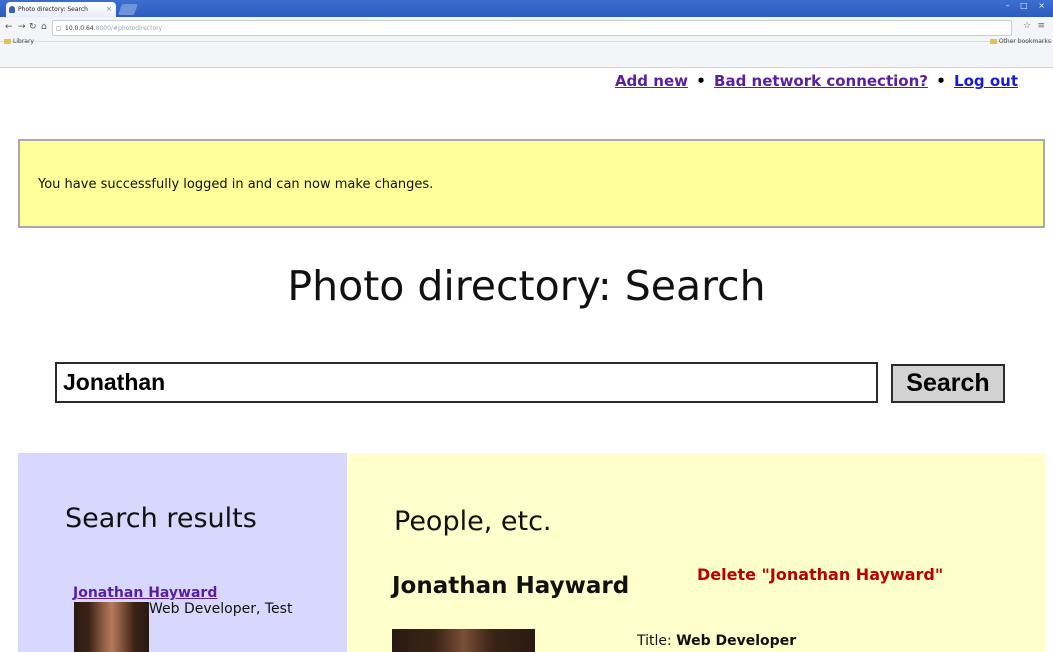 The height and width of the screenshot is (652, 1053). What do you see at coordinates (161, 518) in the screenshot?
I see `search-results-heading: Search results` at bounding box center [161, 518].